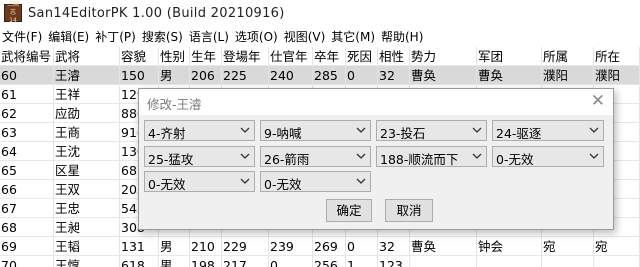 The image size is (640, 267). Describe the element at coordinates (23, 36) in the screenshot. I see `menu-file: 文件(F)` at that location.